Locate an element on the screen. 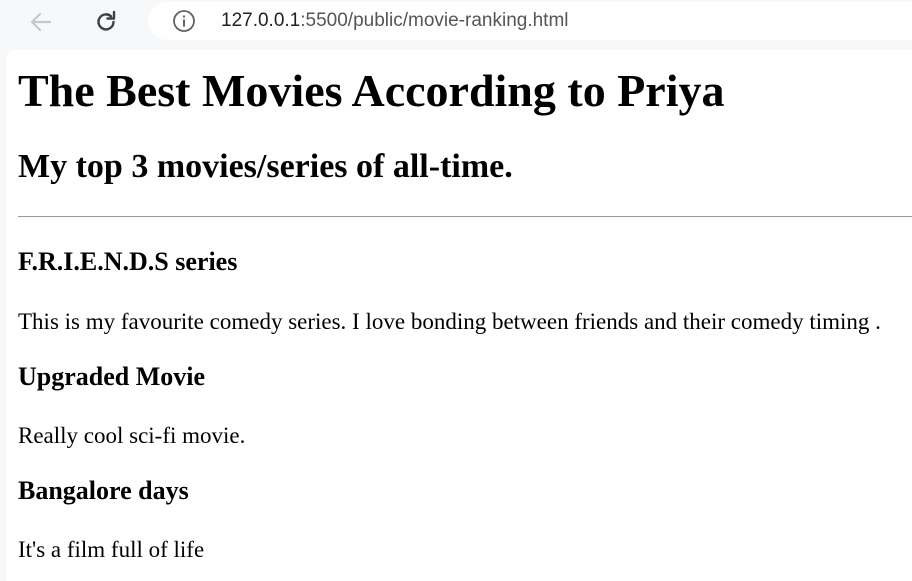  movie-title-2: Upgraded Movie is located at coordinates (112, 376).